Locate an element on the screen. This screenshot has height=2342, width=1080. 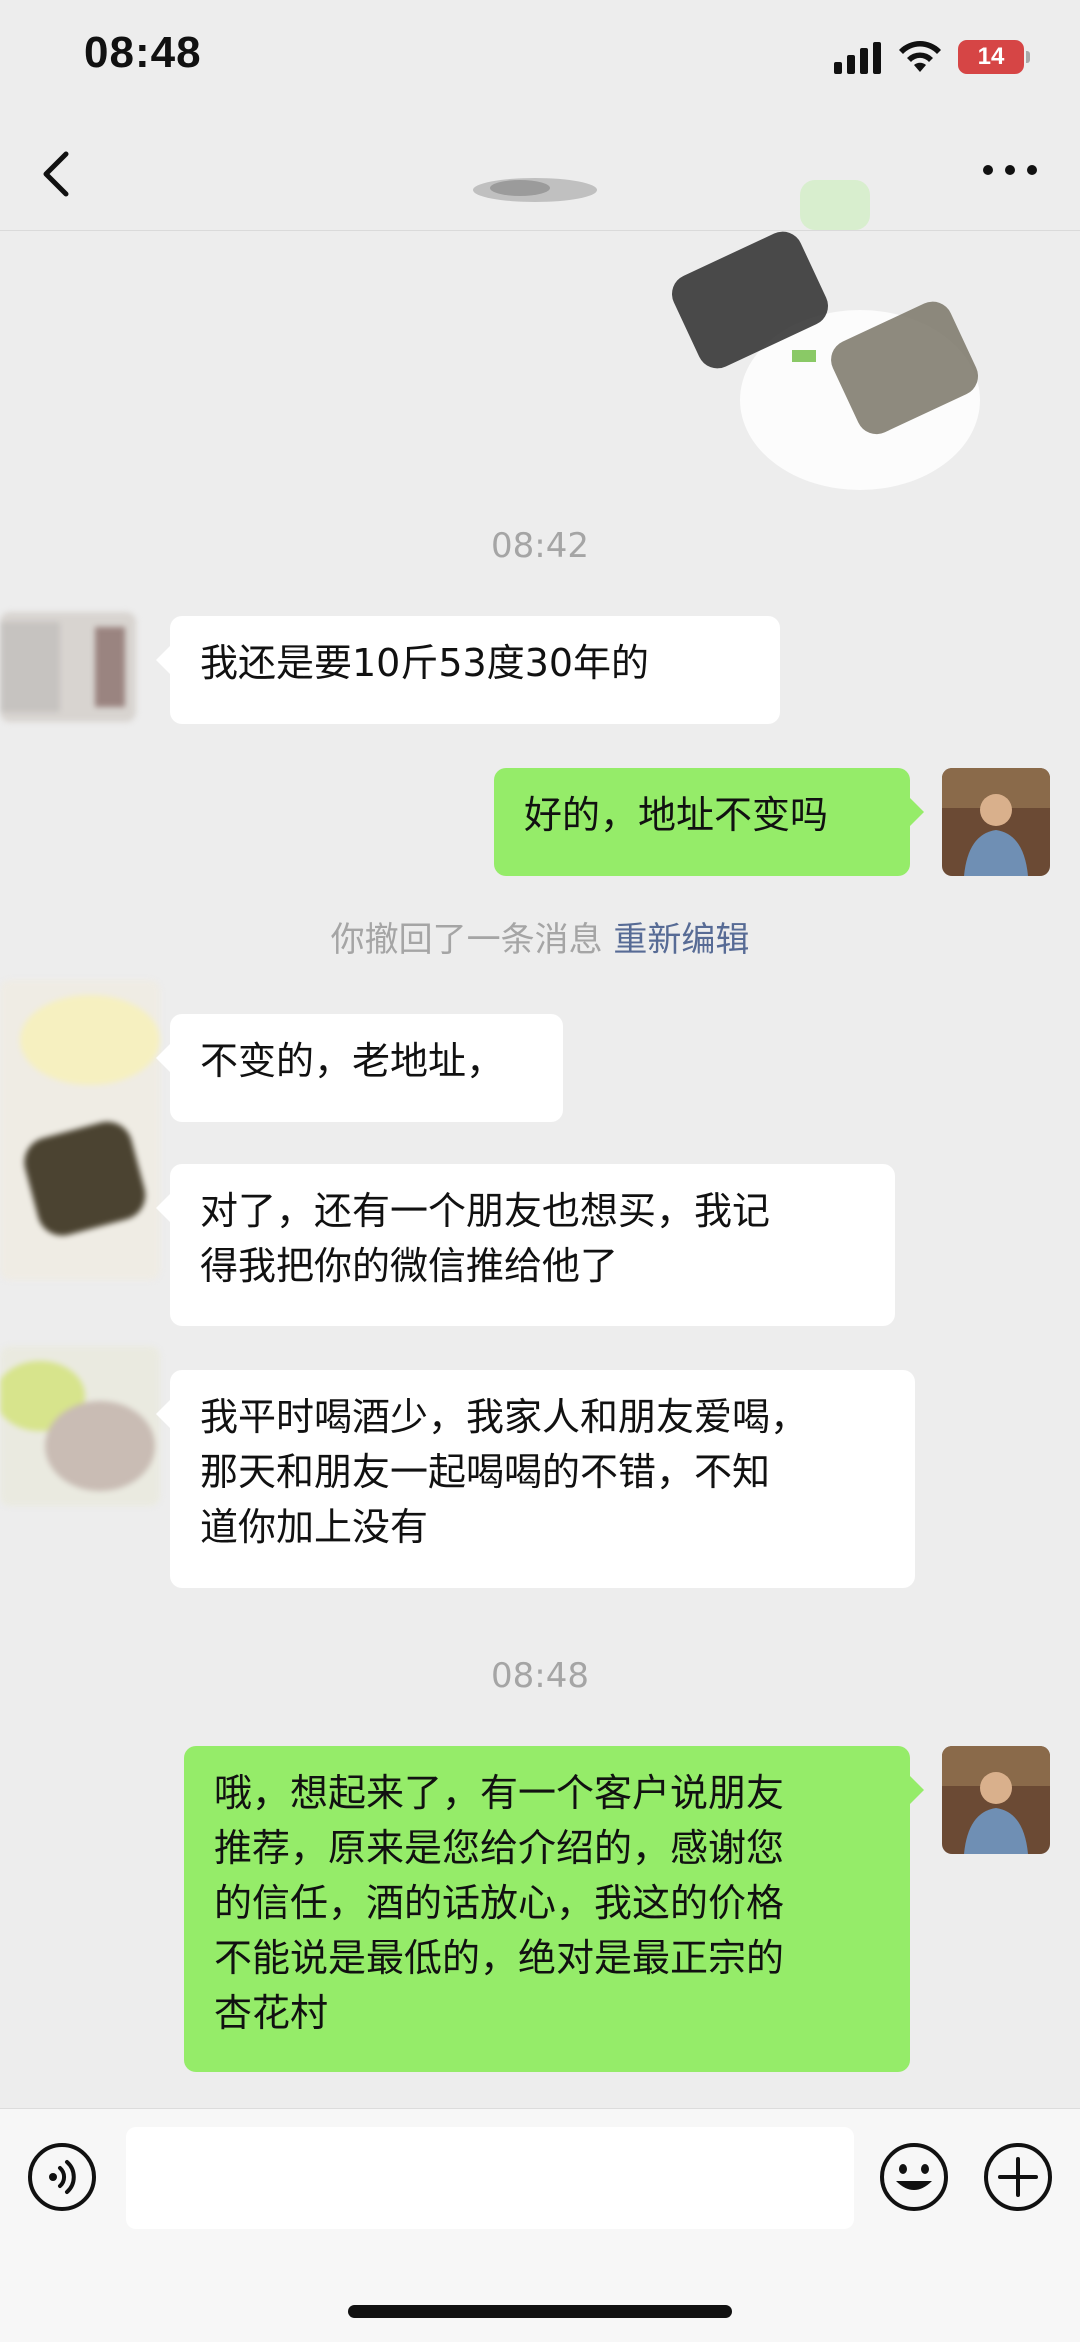
cellular-signal-icon is located at coordinates (857, 58).